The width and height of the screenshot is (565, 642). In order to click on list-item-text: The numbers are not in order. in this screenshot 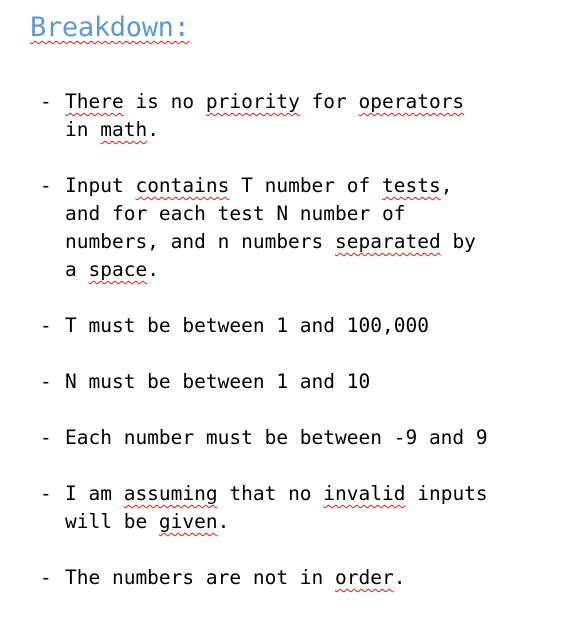, I will do `click(235, 577)`.